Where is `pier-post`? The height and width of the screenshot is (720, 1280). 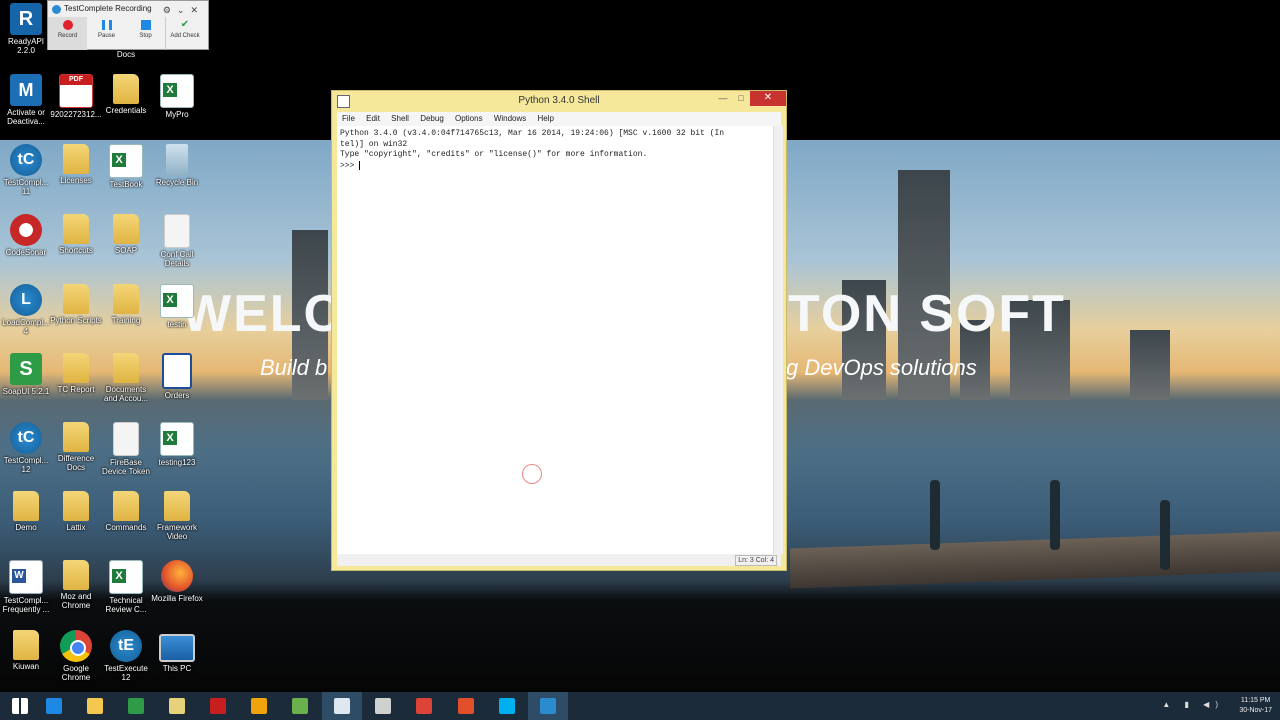
pier-post is located at coordinates (1055, 515).